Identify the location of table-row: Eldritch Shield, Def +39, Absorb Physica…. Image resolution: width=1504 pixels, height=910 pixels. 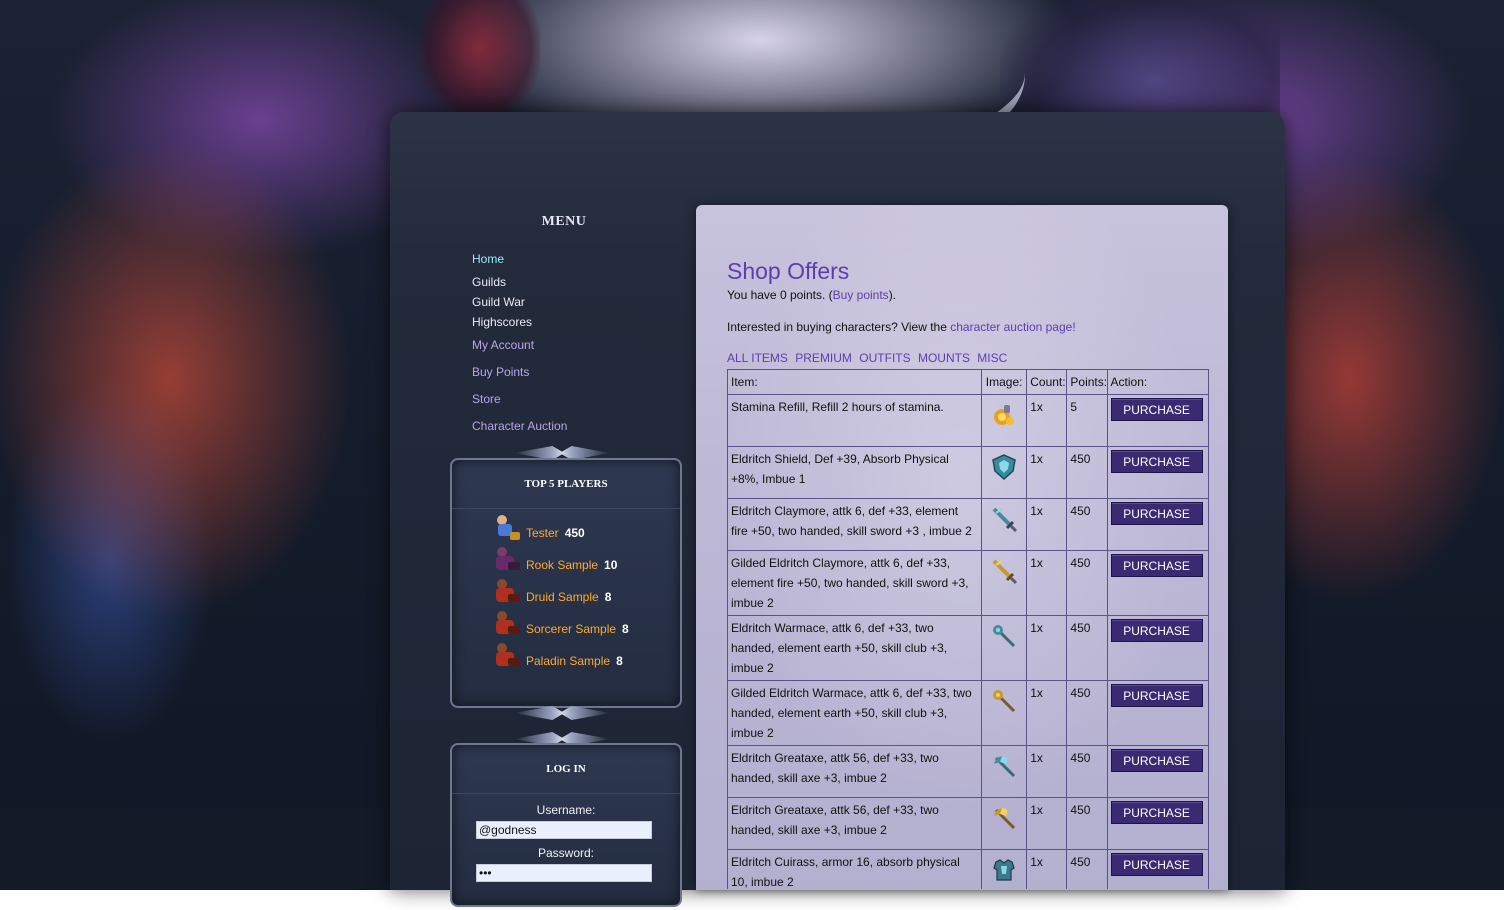
(968, 472).